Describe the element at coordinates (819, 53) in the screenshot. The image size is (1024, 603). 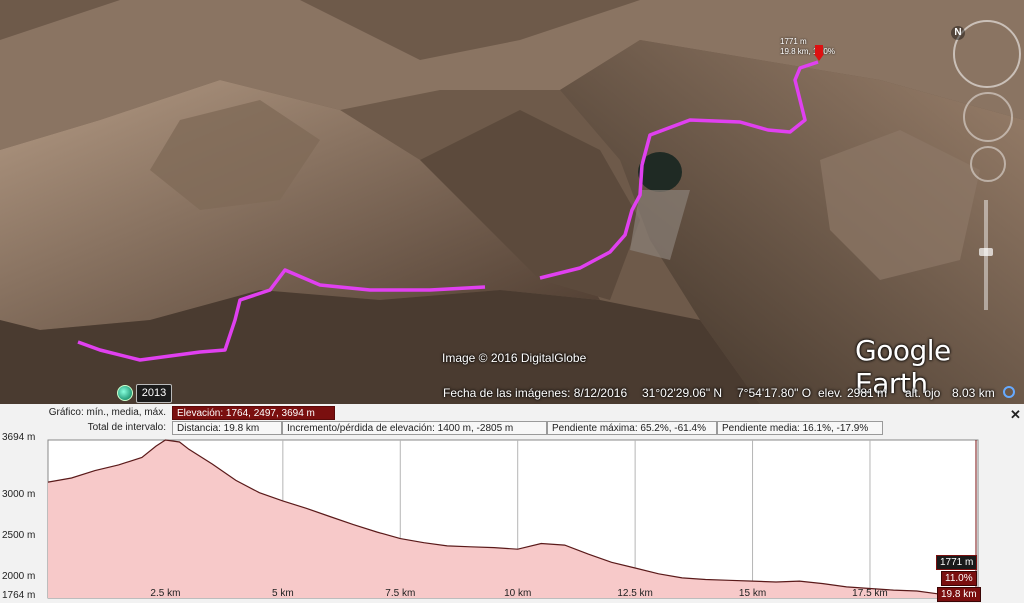
I see `position-marker-icon` at that location.